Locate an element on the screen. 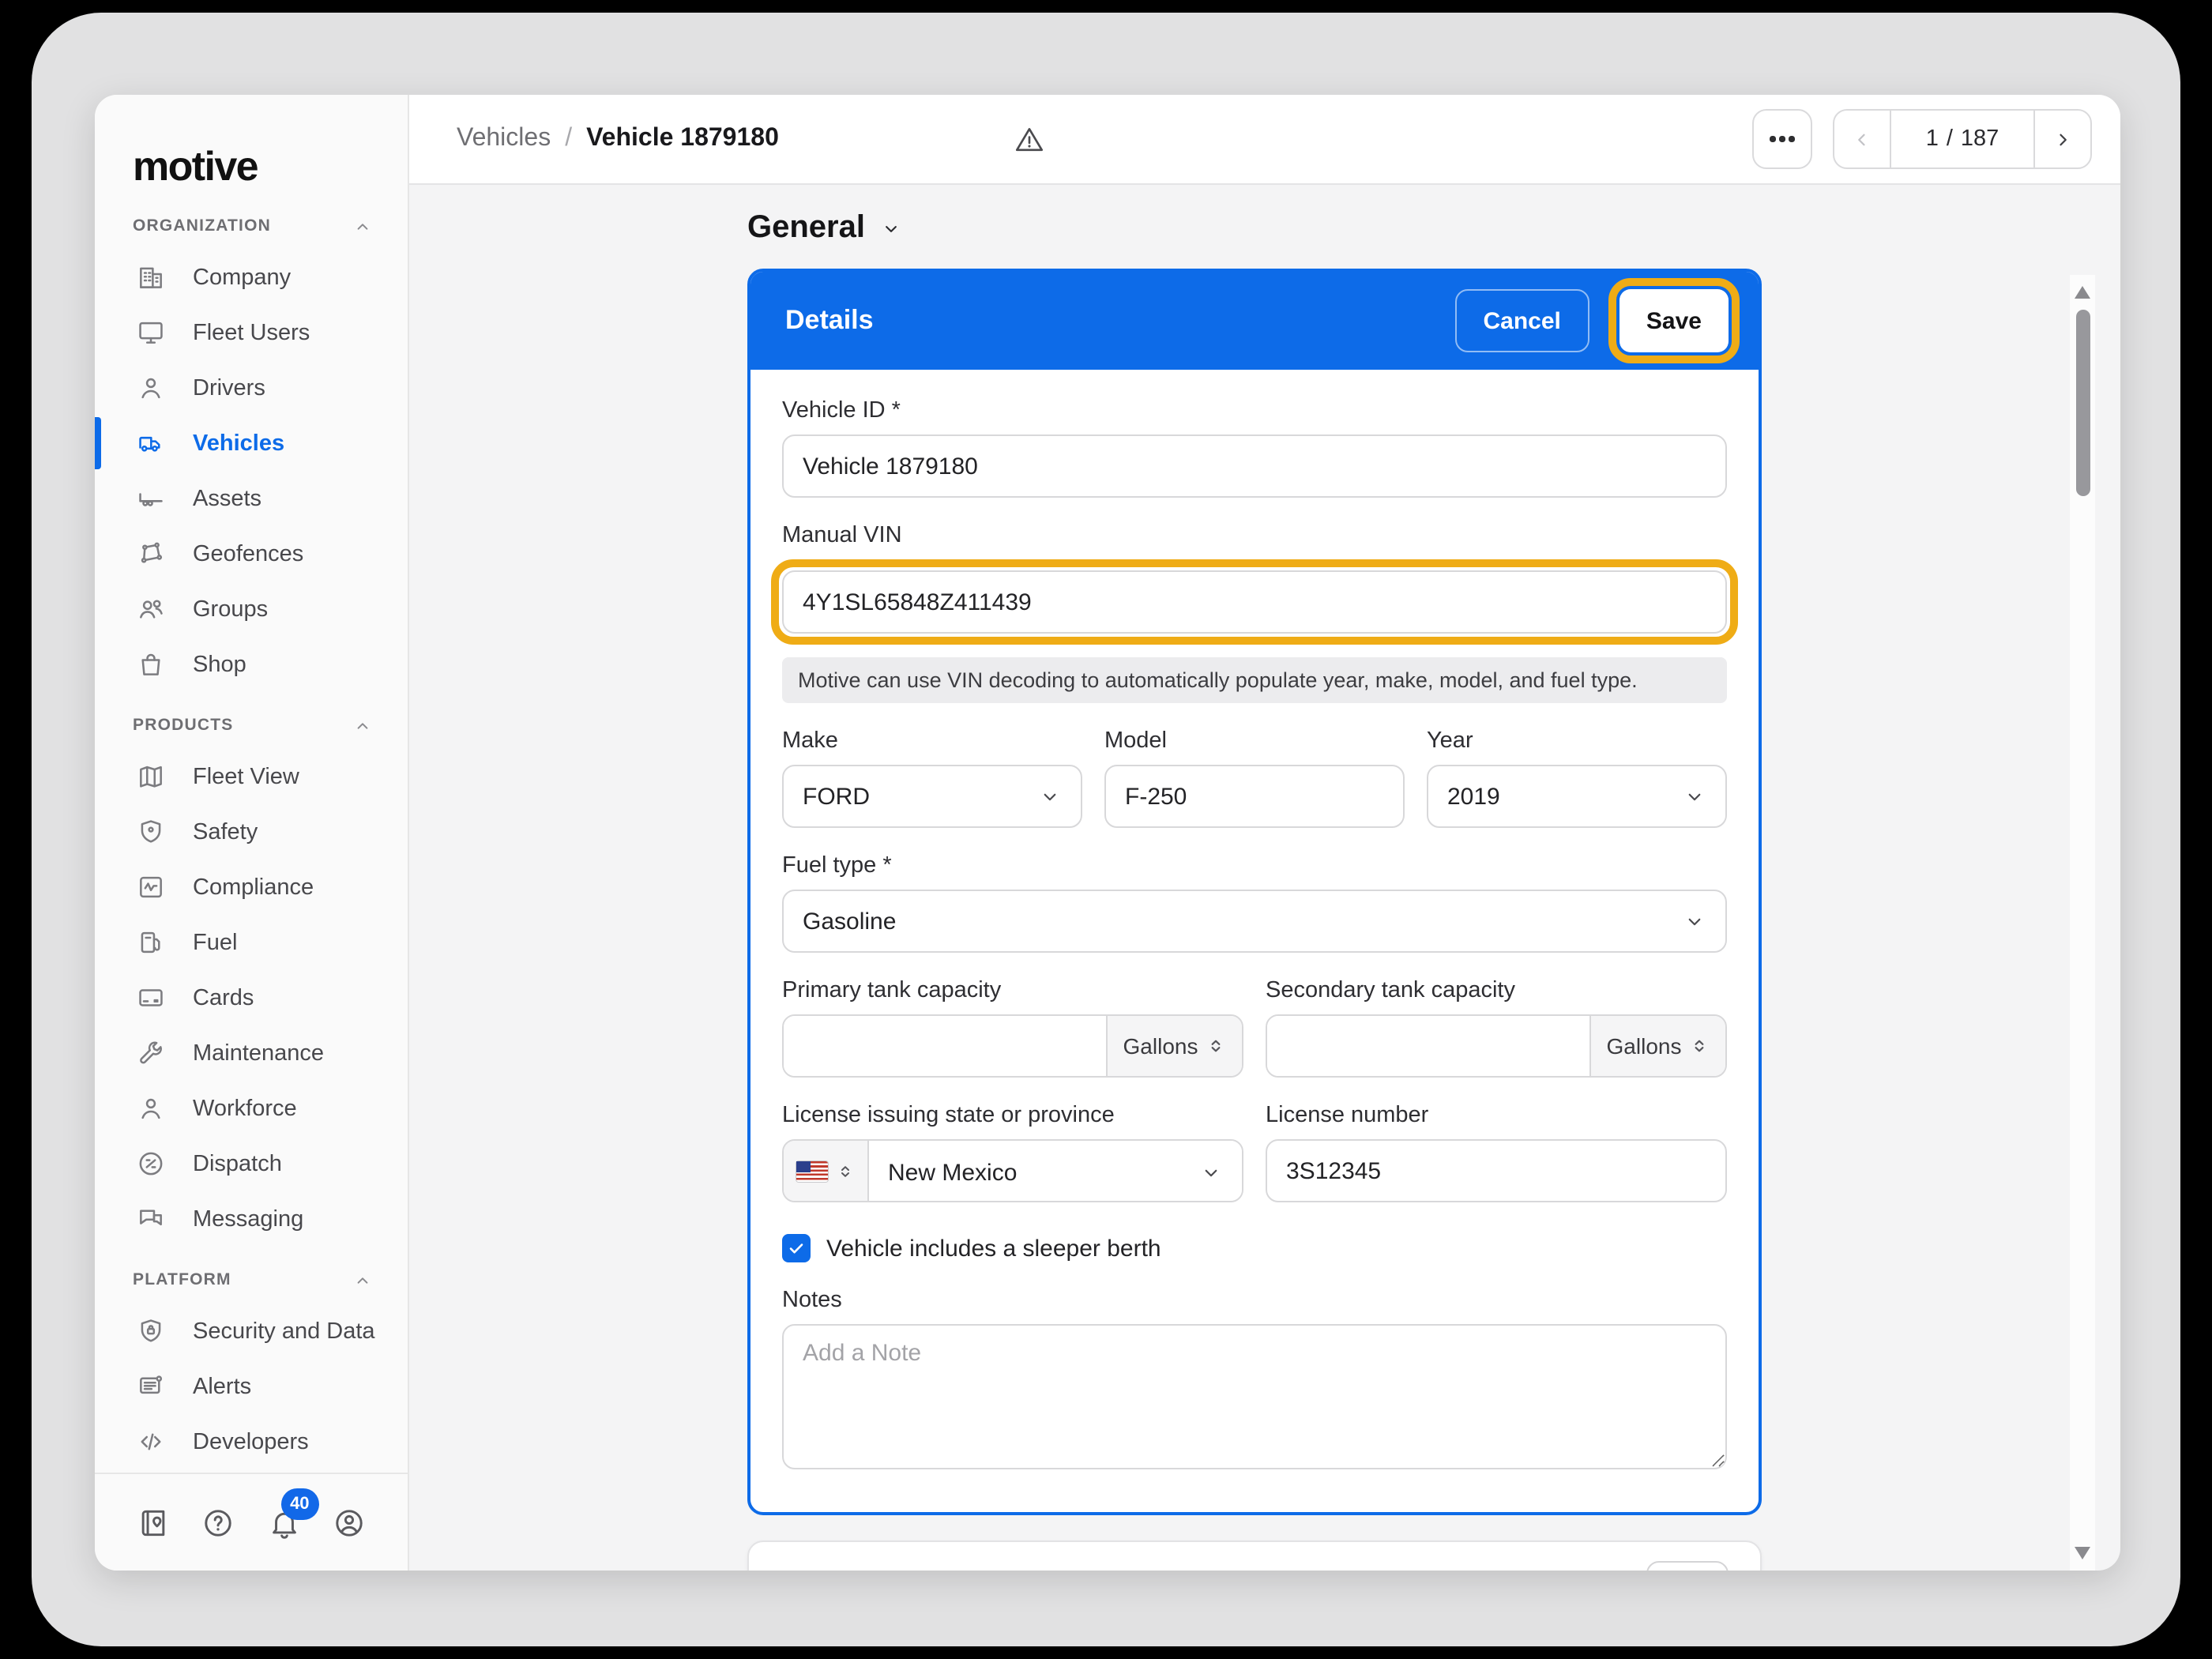  primary-tank-input is located at coordinates (945, 1046).